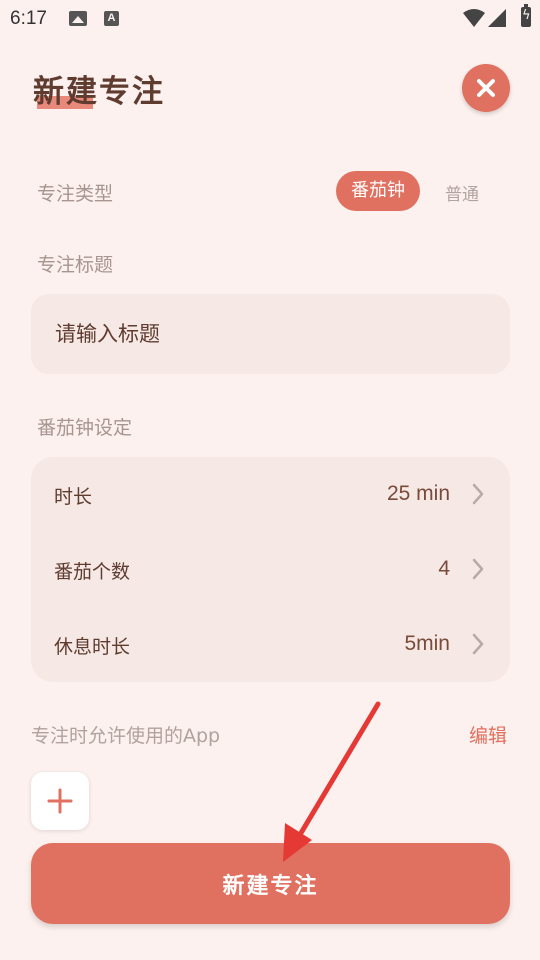 The width and height of the screenshot is (540, 960). I want to click on status-time: 6:17, so click(28, 18).